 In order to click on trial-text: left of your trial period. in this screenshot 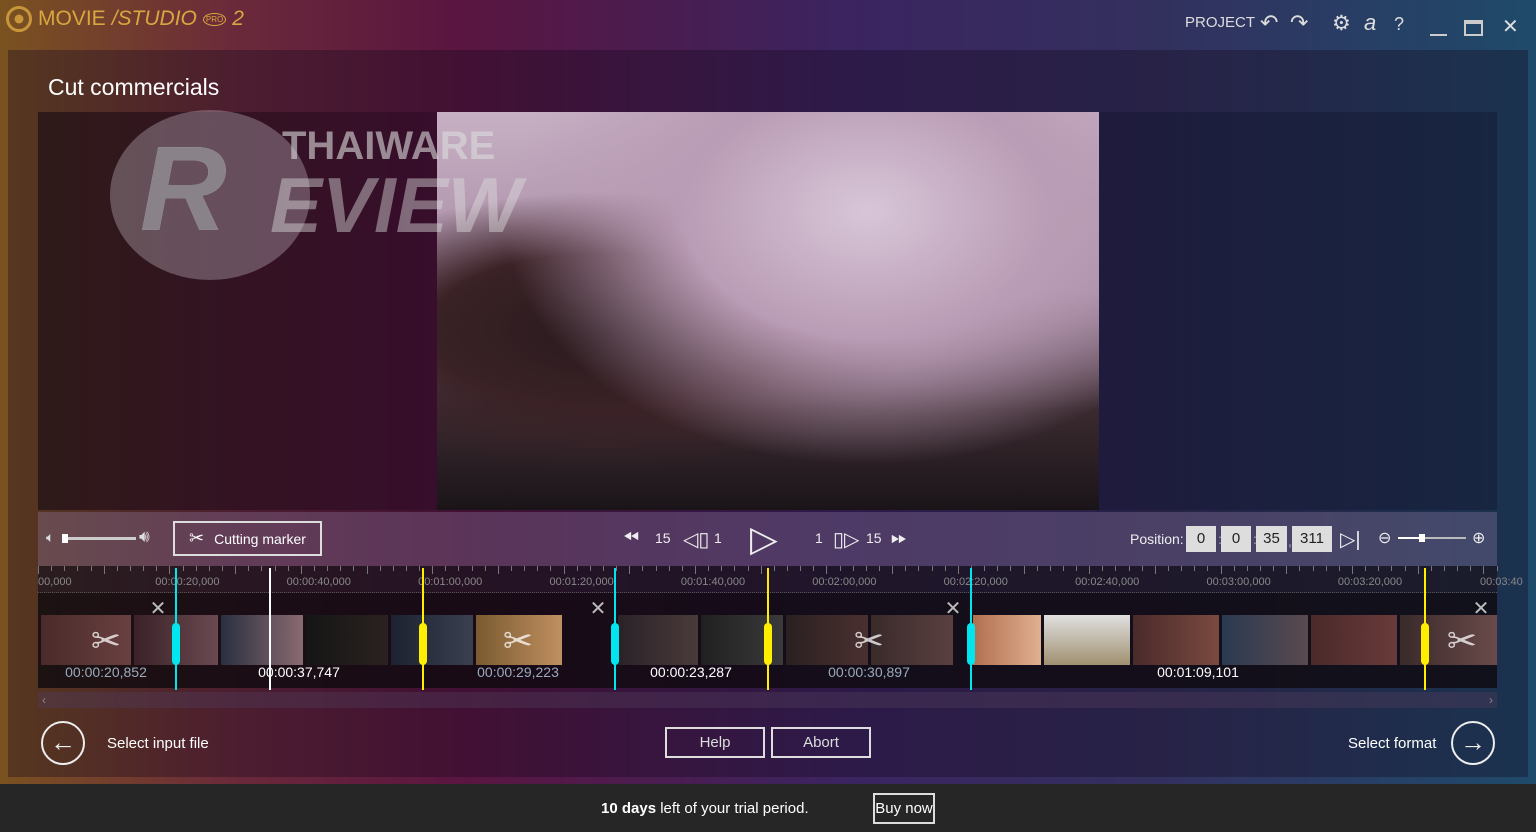, I will do `click(732, 808)`.